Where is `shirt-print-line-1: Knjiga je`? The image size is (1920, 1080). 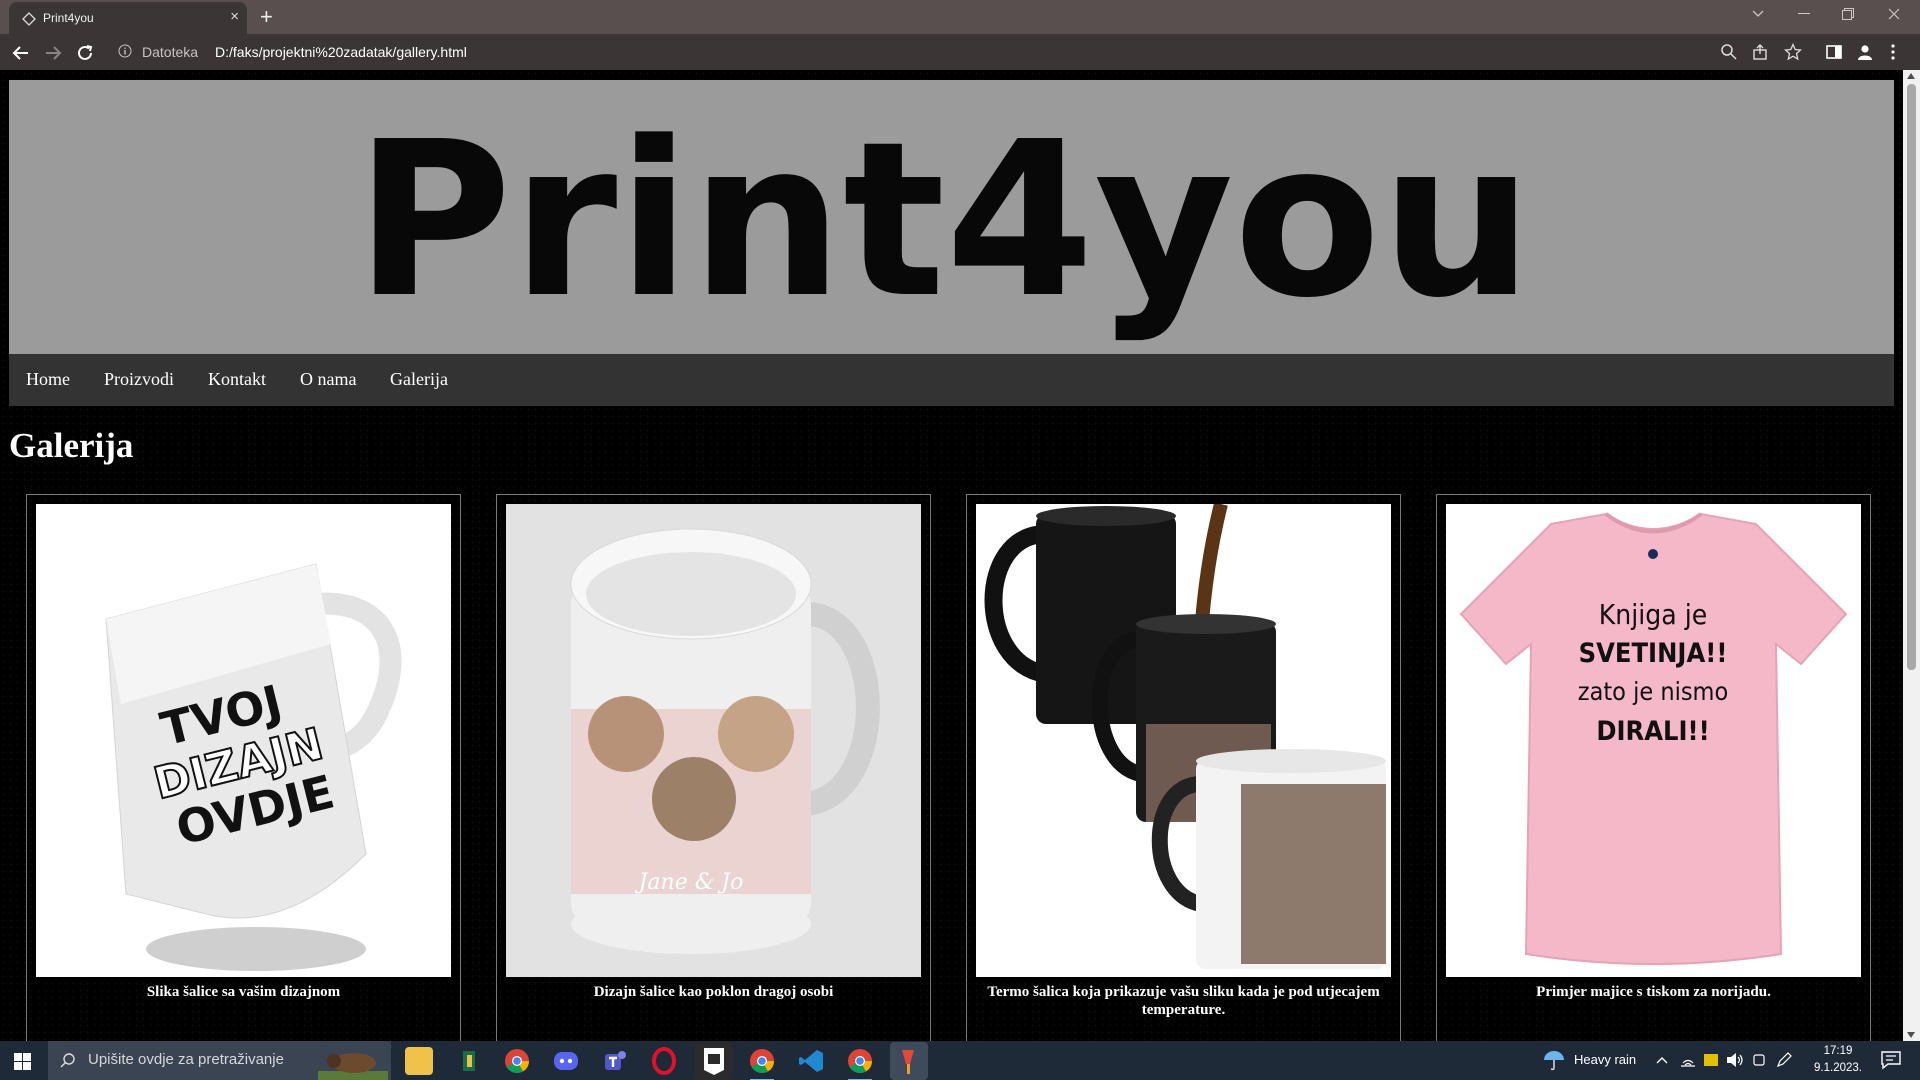 shirt-print-line-1: Knjiga je is located at coordinates (1653, 614).